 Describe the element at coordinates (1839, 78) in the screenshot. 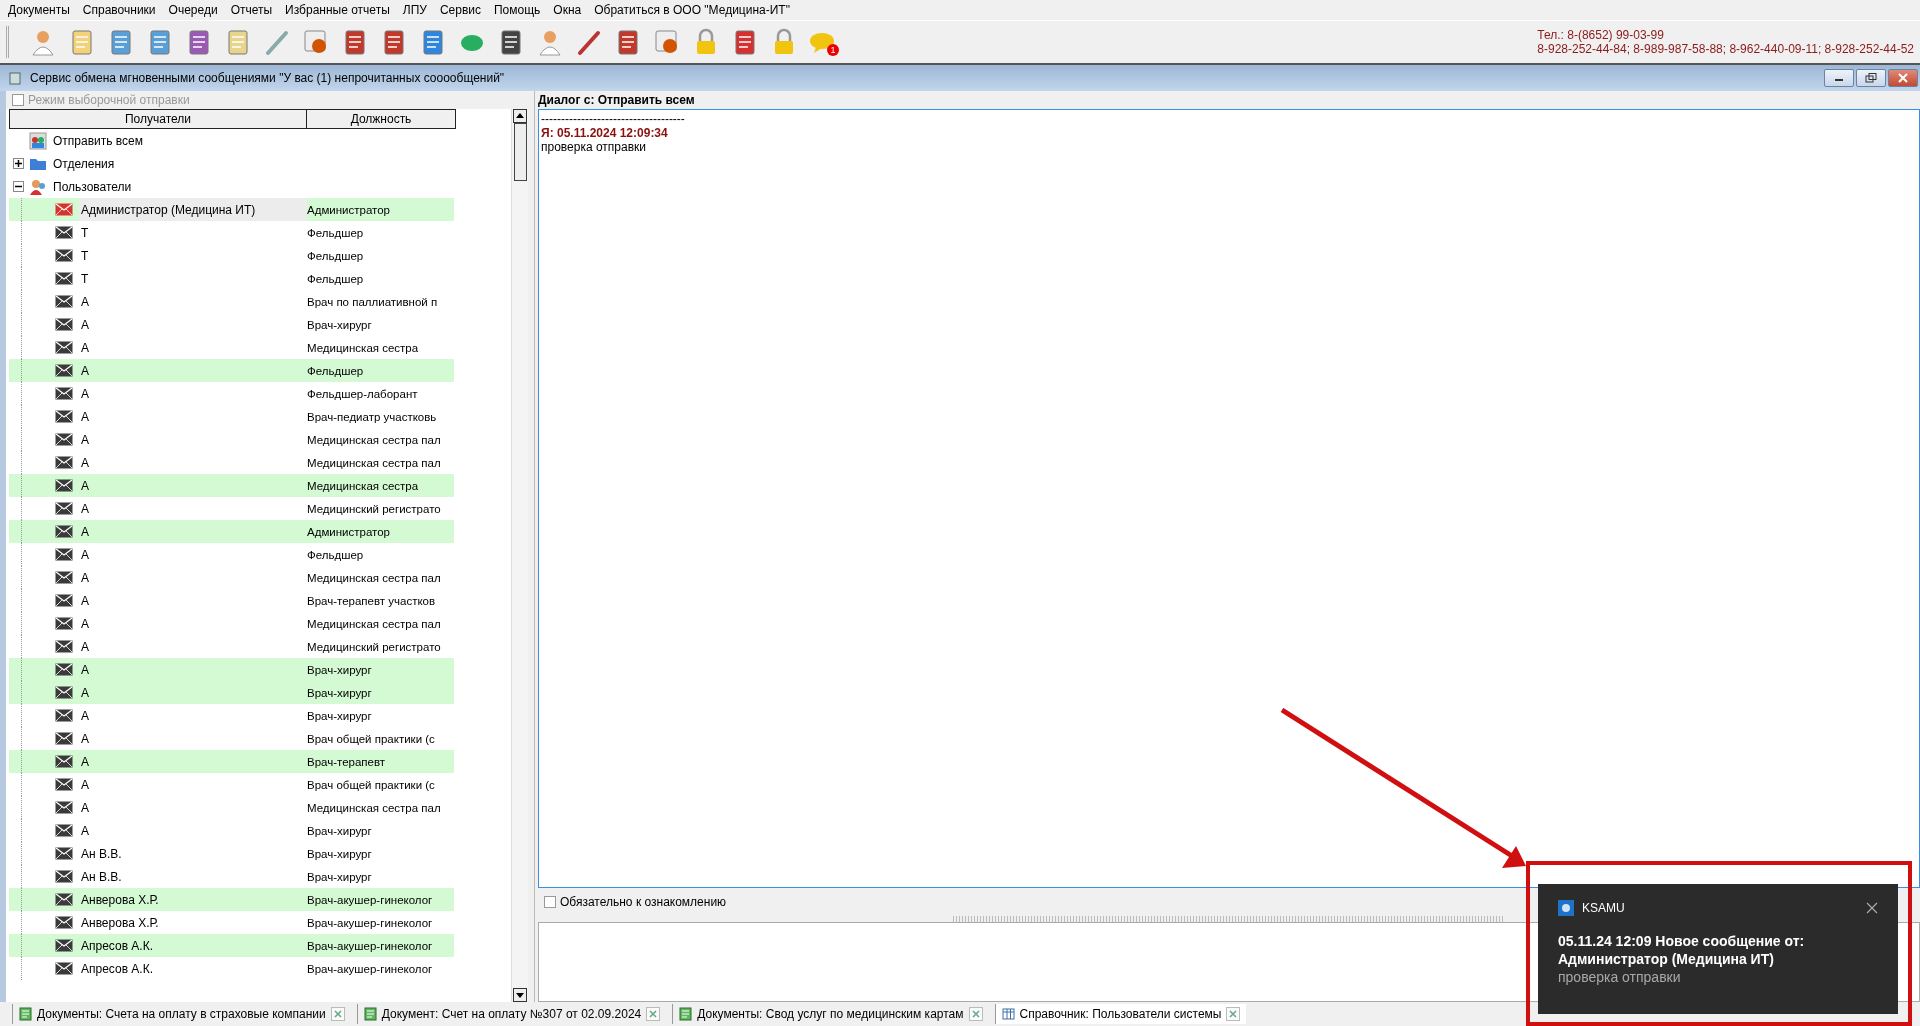

I see `minimize-button` at that location.